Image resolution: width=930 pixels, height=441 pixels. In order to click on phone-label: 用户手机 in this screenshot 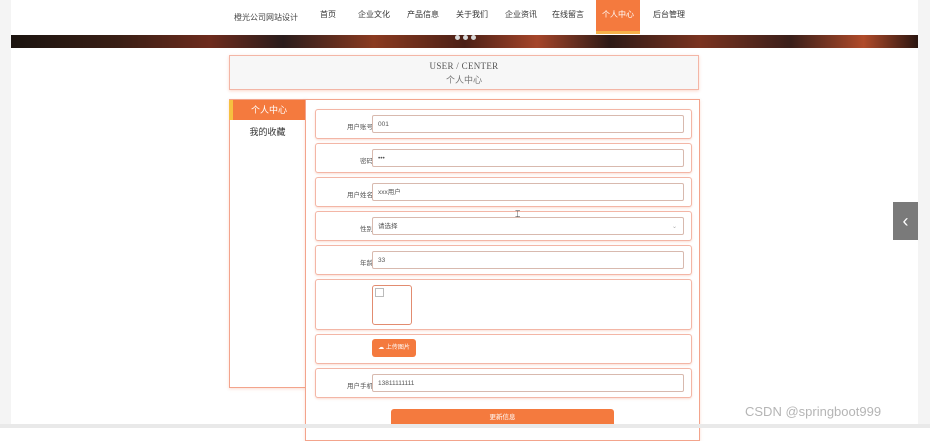, I will do `click(360, 386)`.